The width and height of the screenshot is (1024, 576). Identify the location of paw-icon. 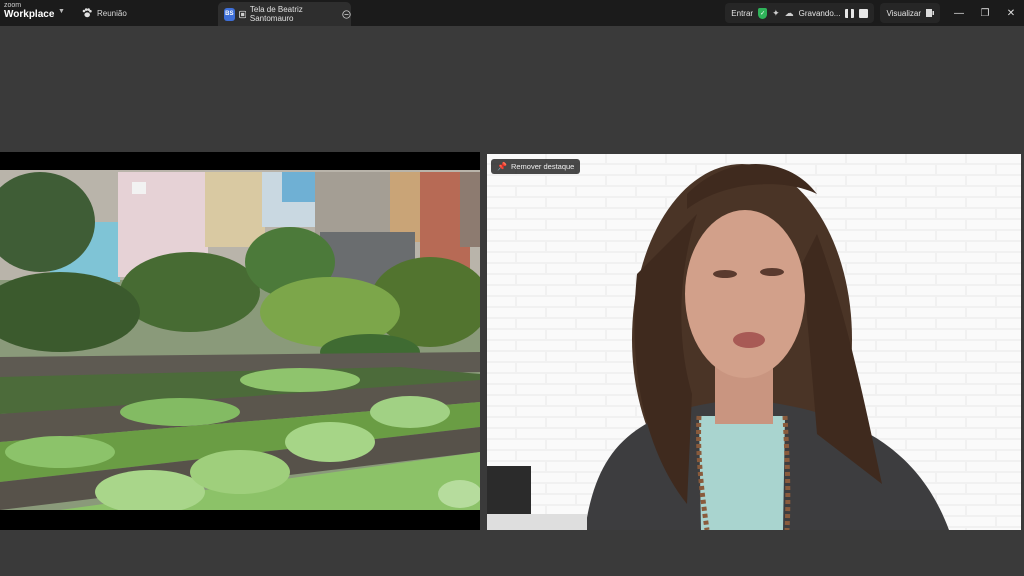
(87, 13).